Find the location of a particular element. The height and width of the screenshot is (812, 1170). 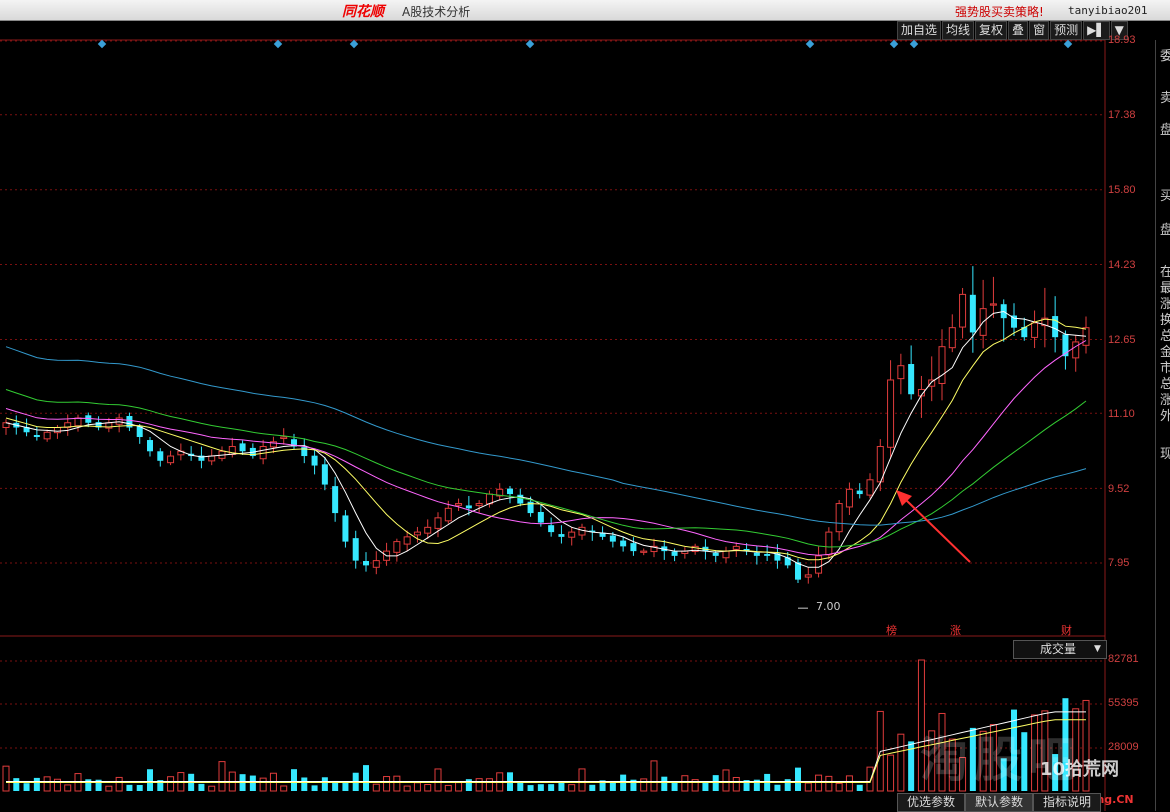

panel-label: 金 is located at coordinates (1165, 352).